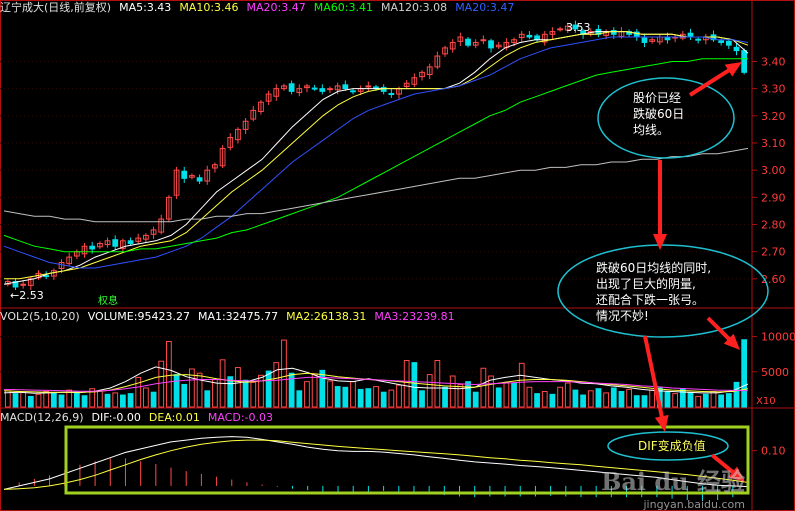  Describe the element at coordinates (719, 329) in the screenshot. I see `arrow-shaft` at that location.